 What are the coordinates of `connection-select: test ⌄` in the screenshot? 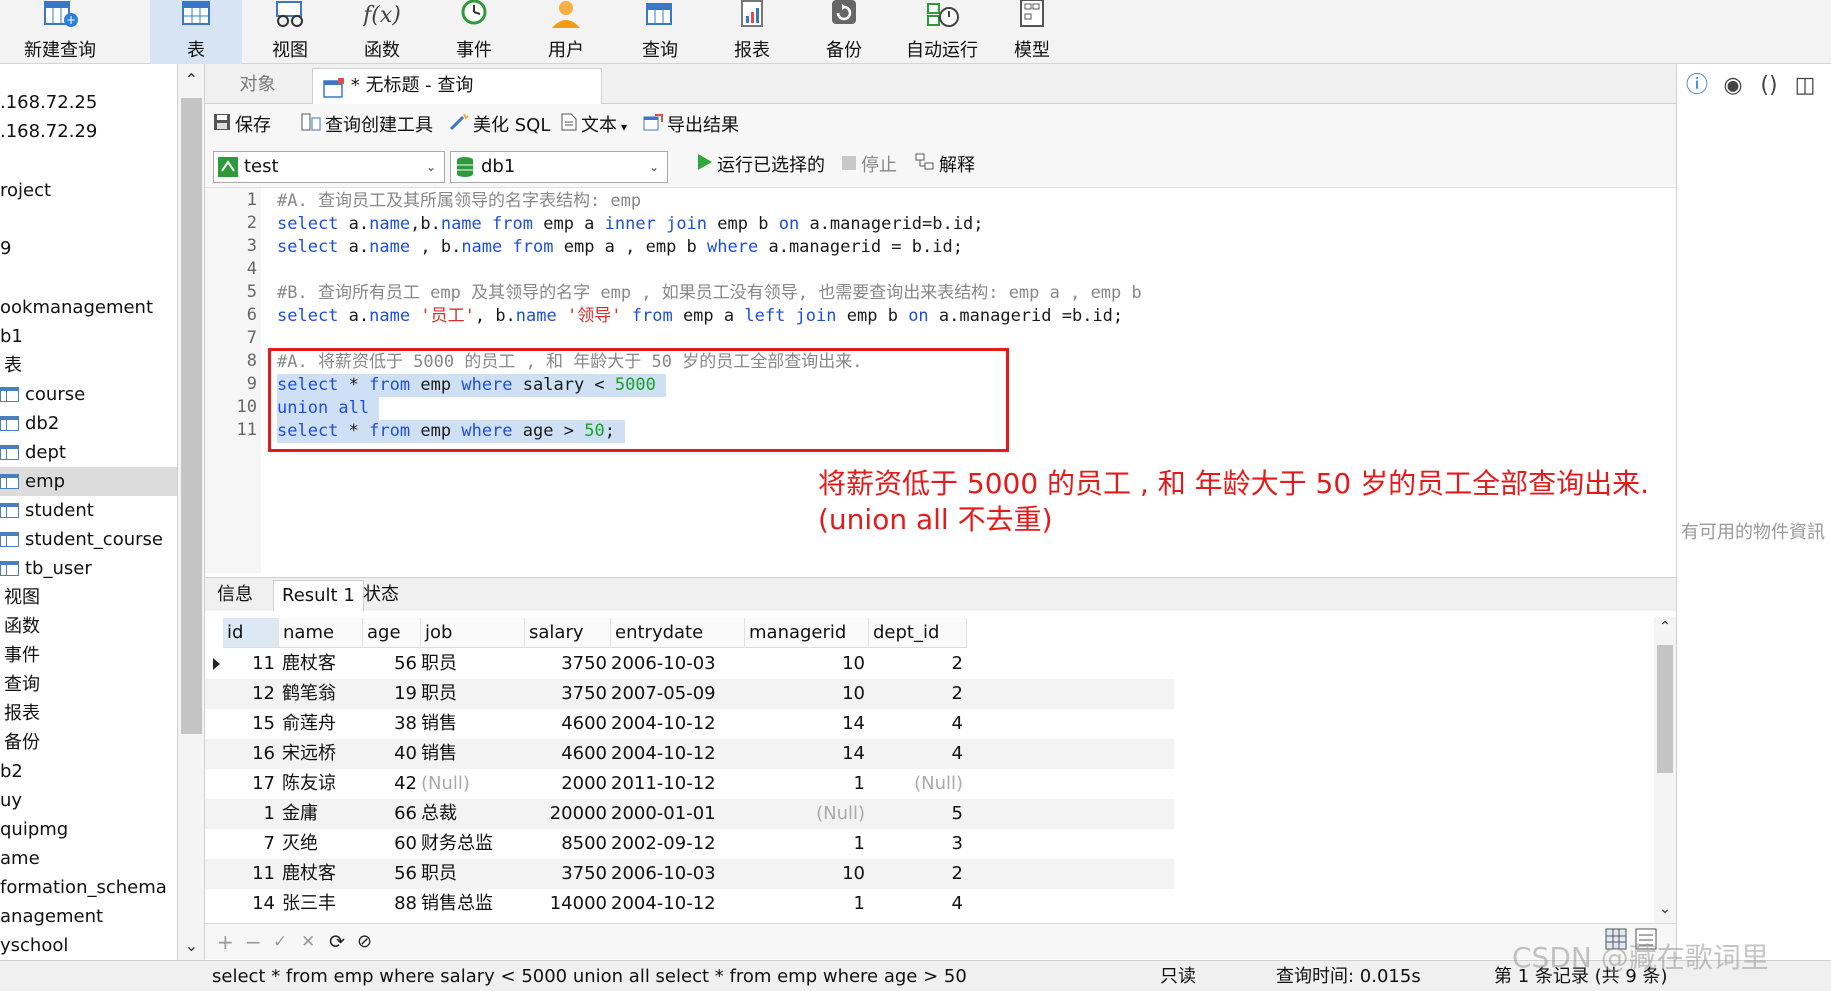 It's located at (329, 167).